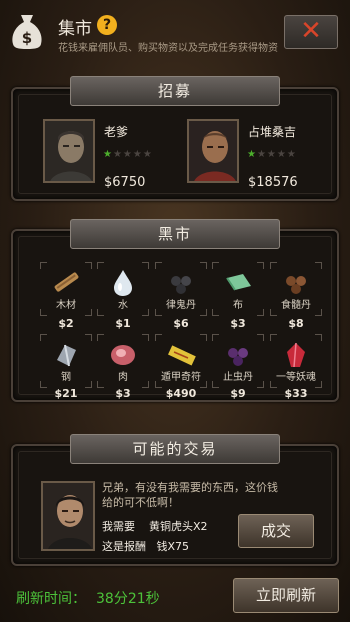 The height and width of the screenshot is (622, 350). Describe the element at coordinates (175, 234) in the screenshot. I see `tab-black-market: 黑市` at that location.